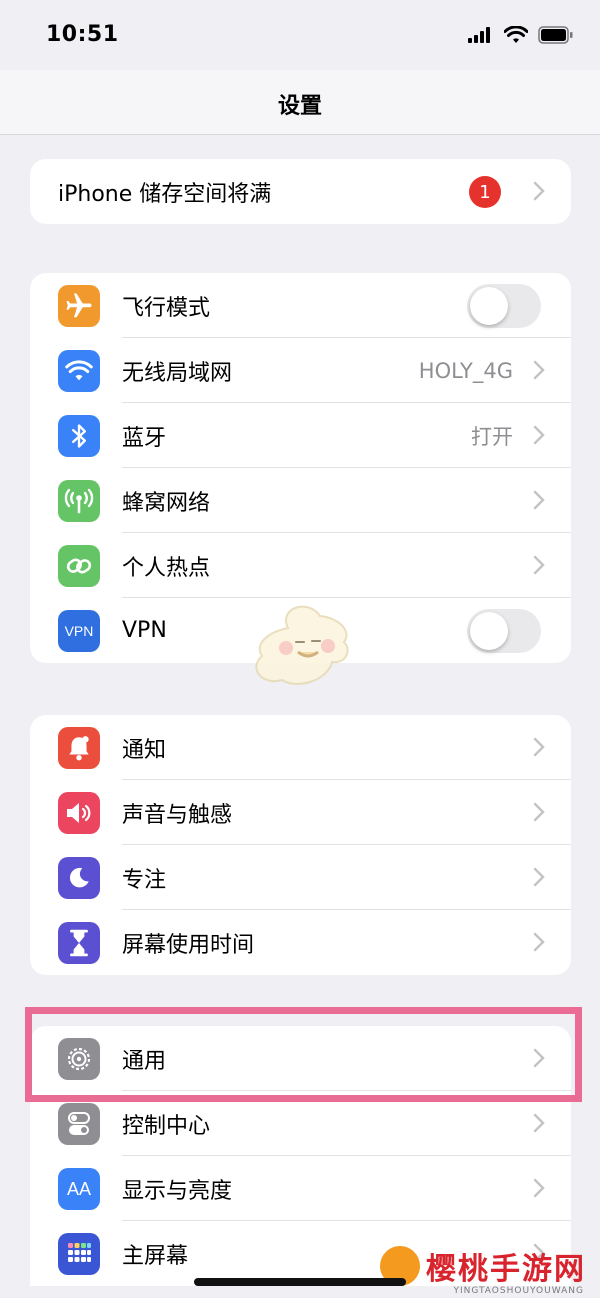  Describe the element at coordinates (79, 1189) in the screenshot. I see `text-size-icon: AA` at that location.